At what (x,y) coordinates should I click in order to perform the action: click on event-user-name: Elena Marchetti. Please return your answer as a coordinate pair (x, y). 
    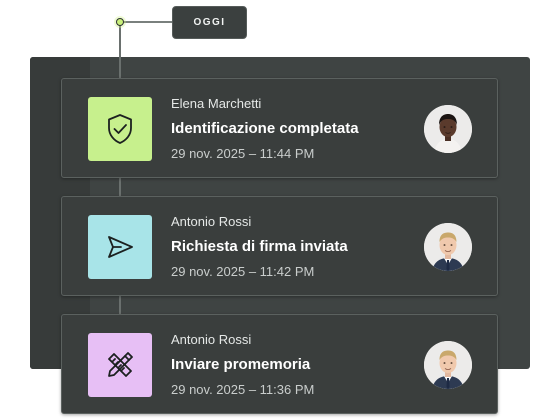
    Looking at the image, I should click on (216, 103).